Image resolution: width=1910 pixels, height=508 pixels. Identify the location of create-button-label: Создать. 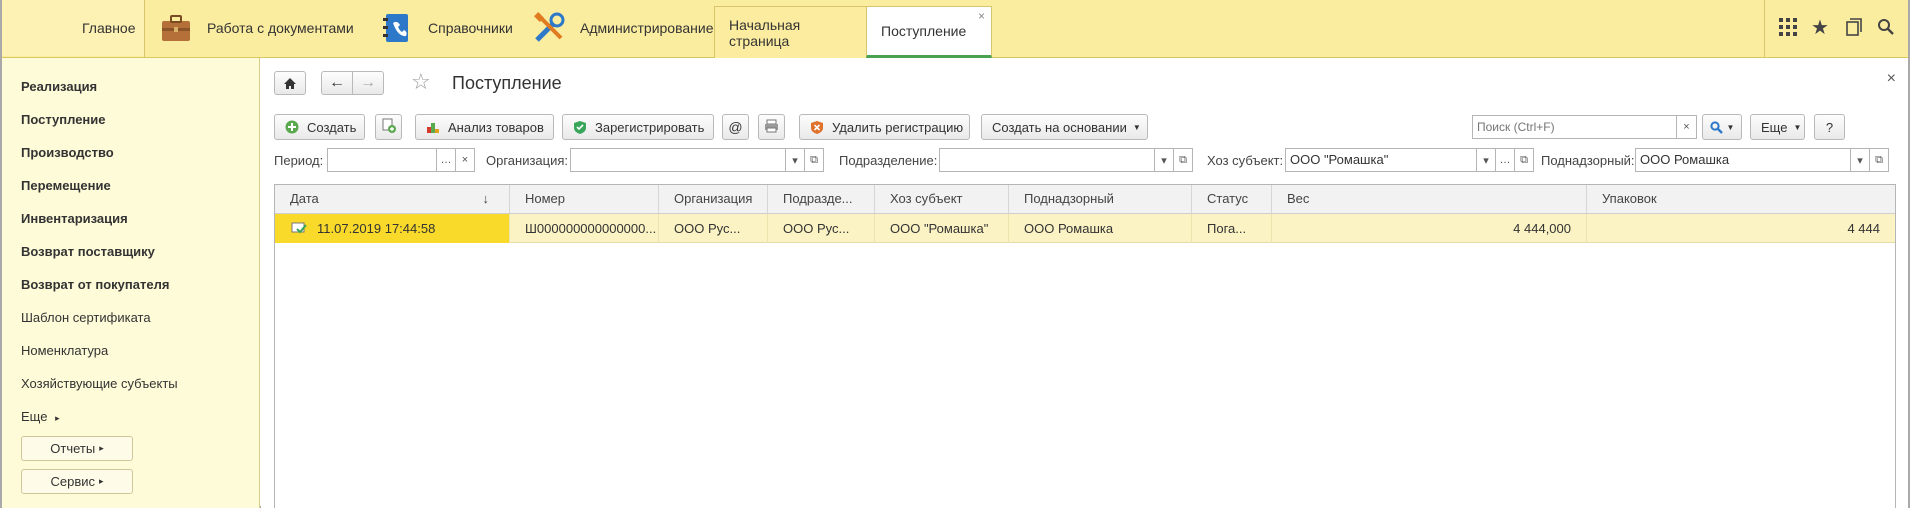
(332, 127).